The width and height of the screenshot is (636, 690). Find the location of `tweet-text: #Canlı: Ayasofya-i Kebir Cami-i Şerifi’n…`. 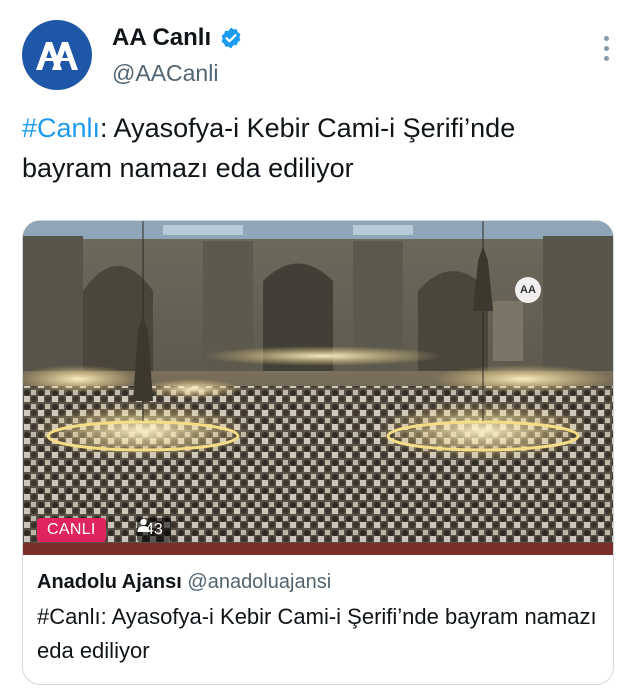

tweet-text: #Canlı: Ayasofya-i Kebir Cami-i Şerifi’n… is located at coordinates (312, 148).